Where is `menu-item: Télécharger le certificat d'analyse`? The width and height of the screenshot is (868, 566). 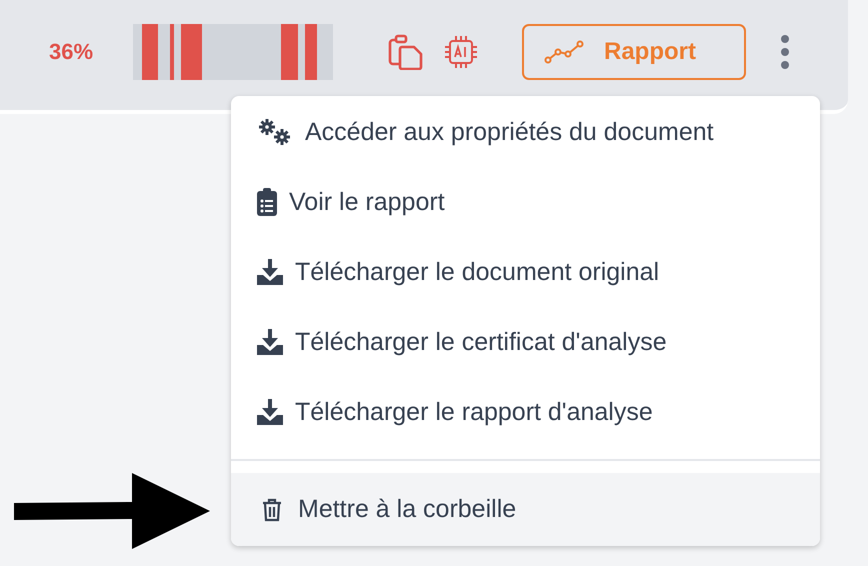 menu-item: Télécharger le certificat d'analyse is located at coordinates (525, 342).